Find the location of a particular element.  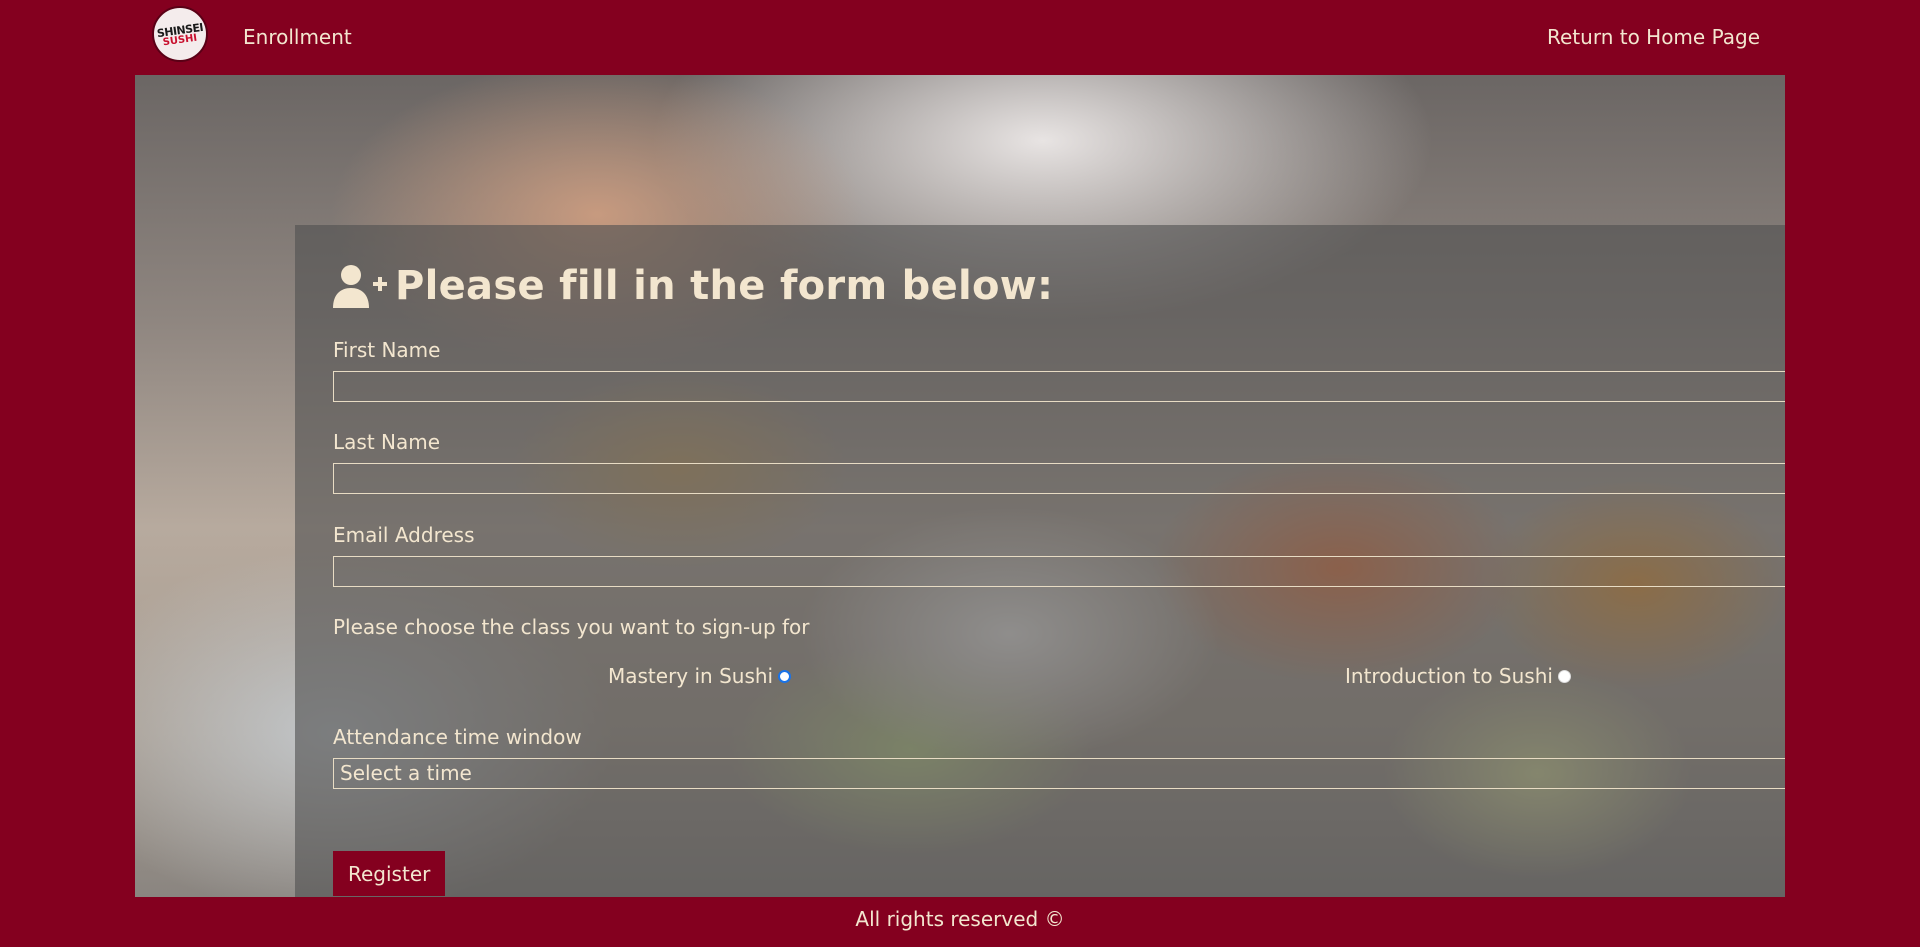

brand-logo: SHINSEI SUSHI is located at coordinates (180, 34).